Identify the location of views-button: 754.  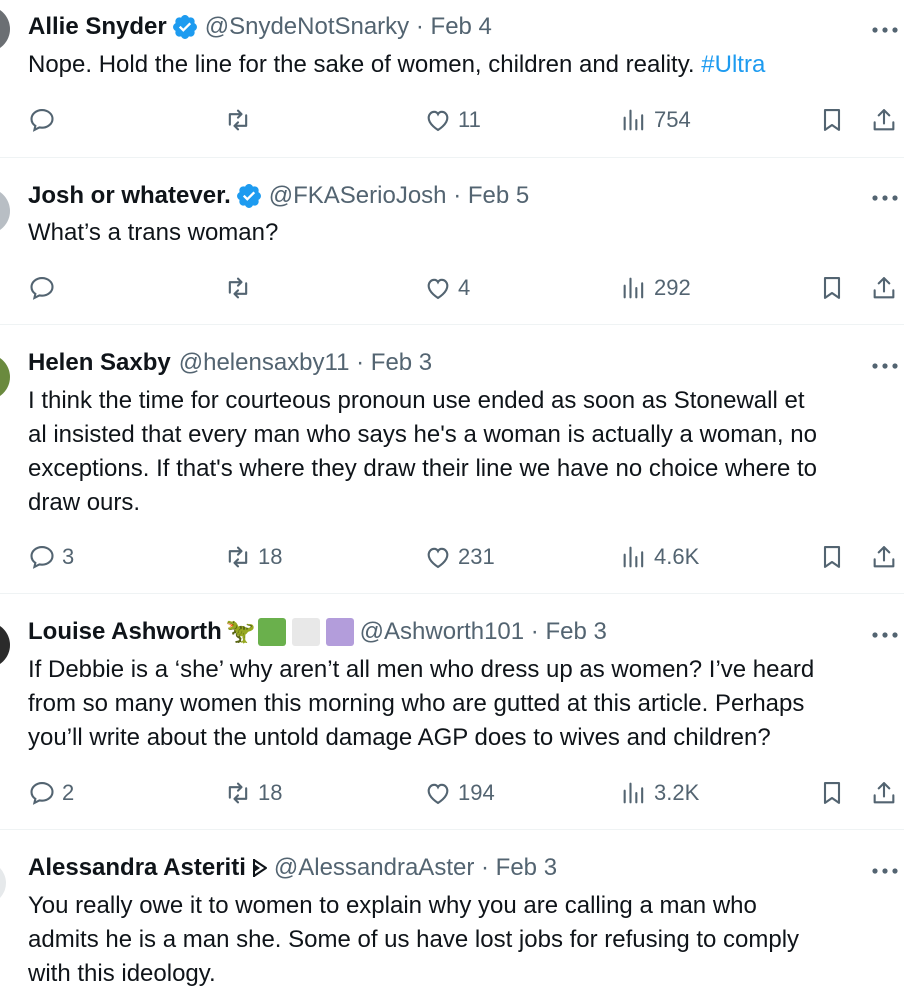
(655, 120).